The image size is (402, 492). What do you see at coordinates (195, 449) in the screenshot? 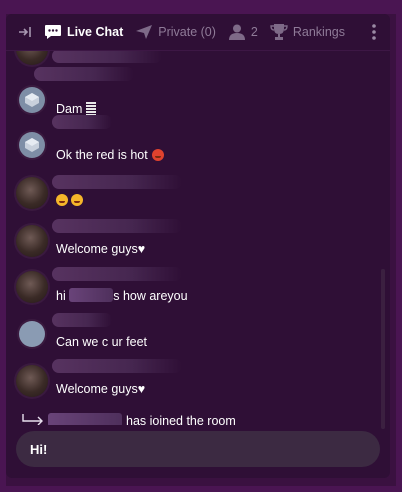
I see `chat-message-input` at bounding box center [195, 449].